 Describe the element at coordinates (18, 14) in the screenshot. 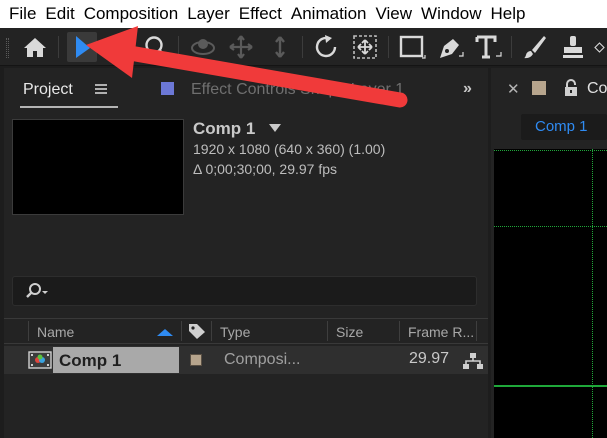

I see `menu-file: File` at that location.